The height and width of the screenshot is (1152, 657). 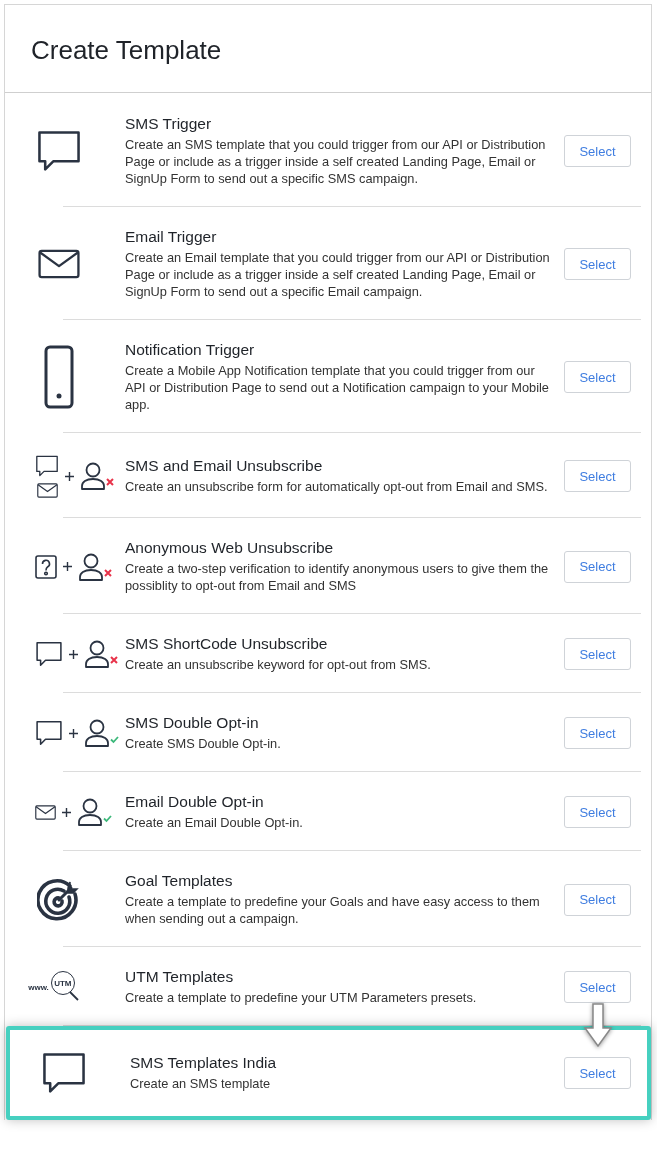 I want to click on template-title: Notification Trigger, so click(x=190, y=350).